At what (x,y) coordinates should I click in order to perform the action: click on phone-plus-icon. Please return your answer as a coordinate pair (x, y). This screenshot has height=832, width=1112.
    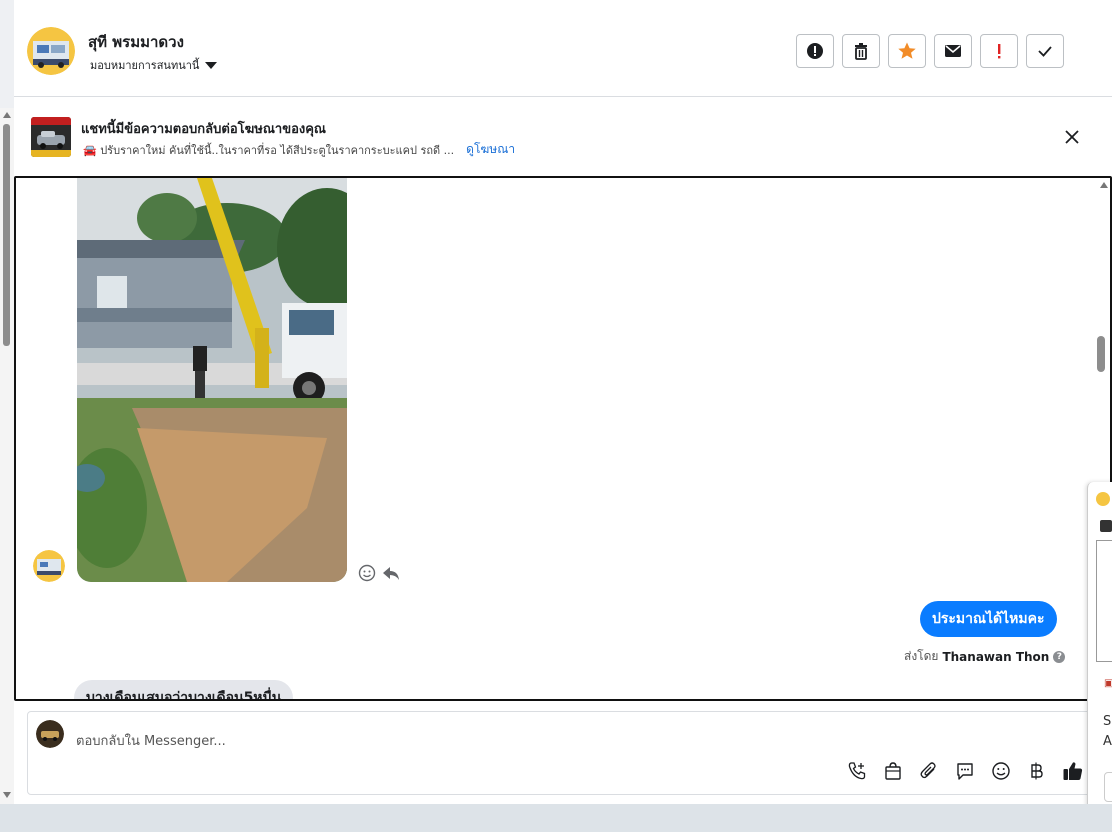
    Looking at the image, I should click on (857, 771).